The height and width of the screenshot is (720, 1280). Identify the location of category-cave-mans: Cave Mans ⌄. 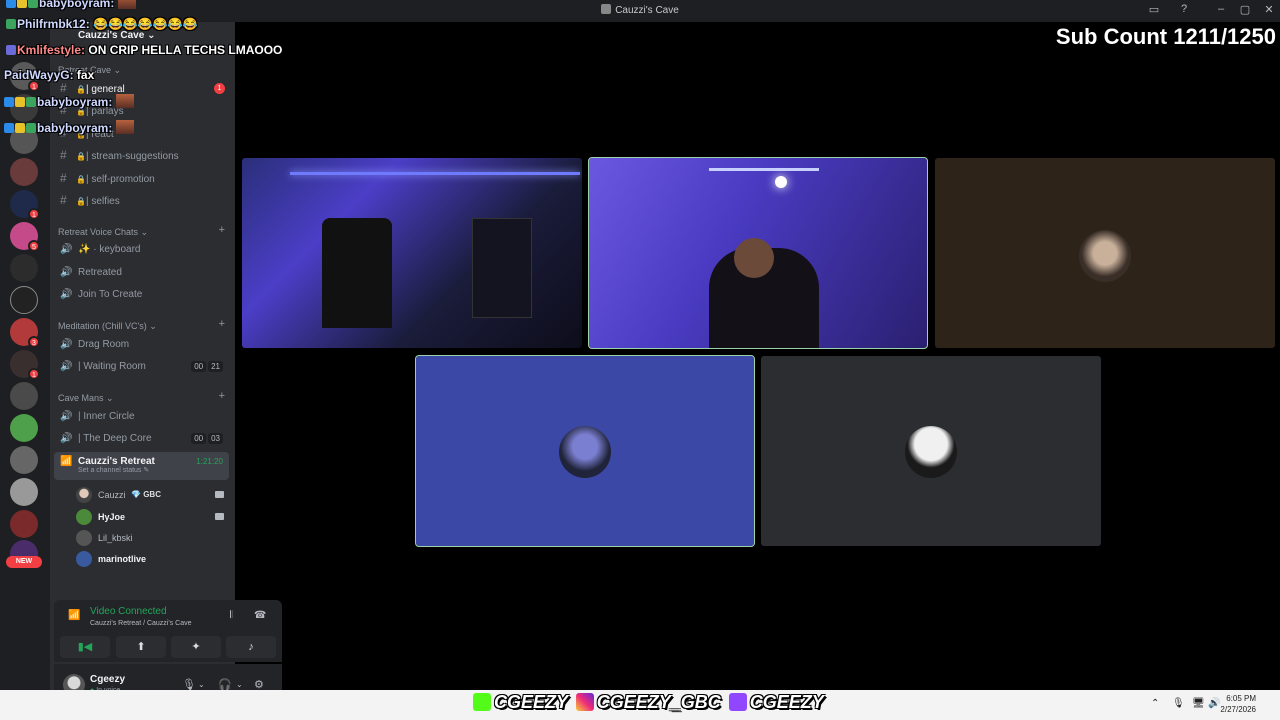
(86, 398).